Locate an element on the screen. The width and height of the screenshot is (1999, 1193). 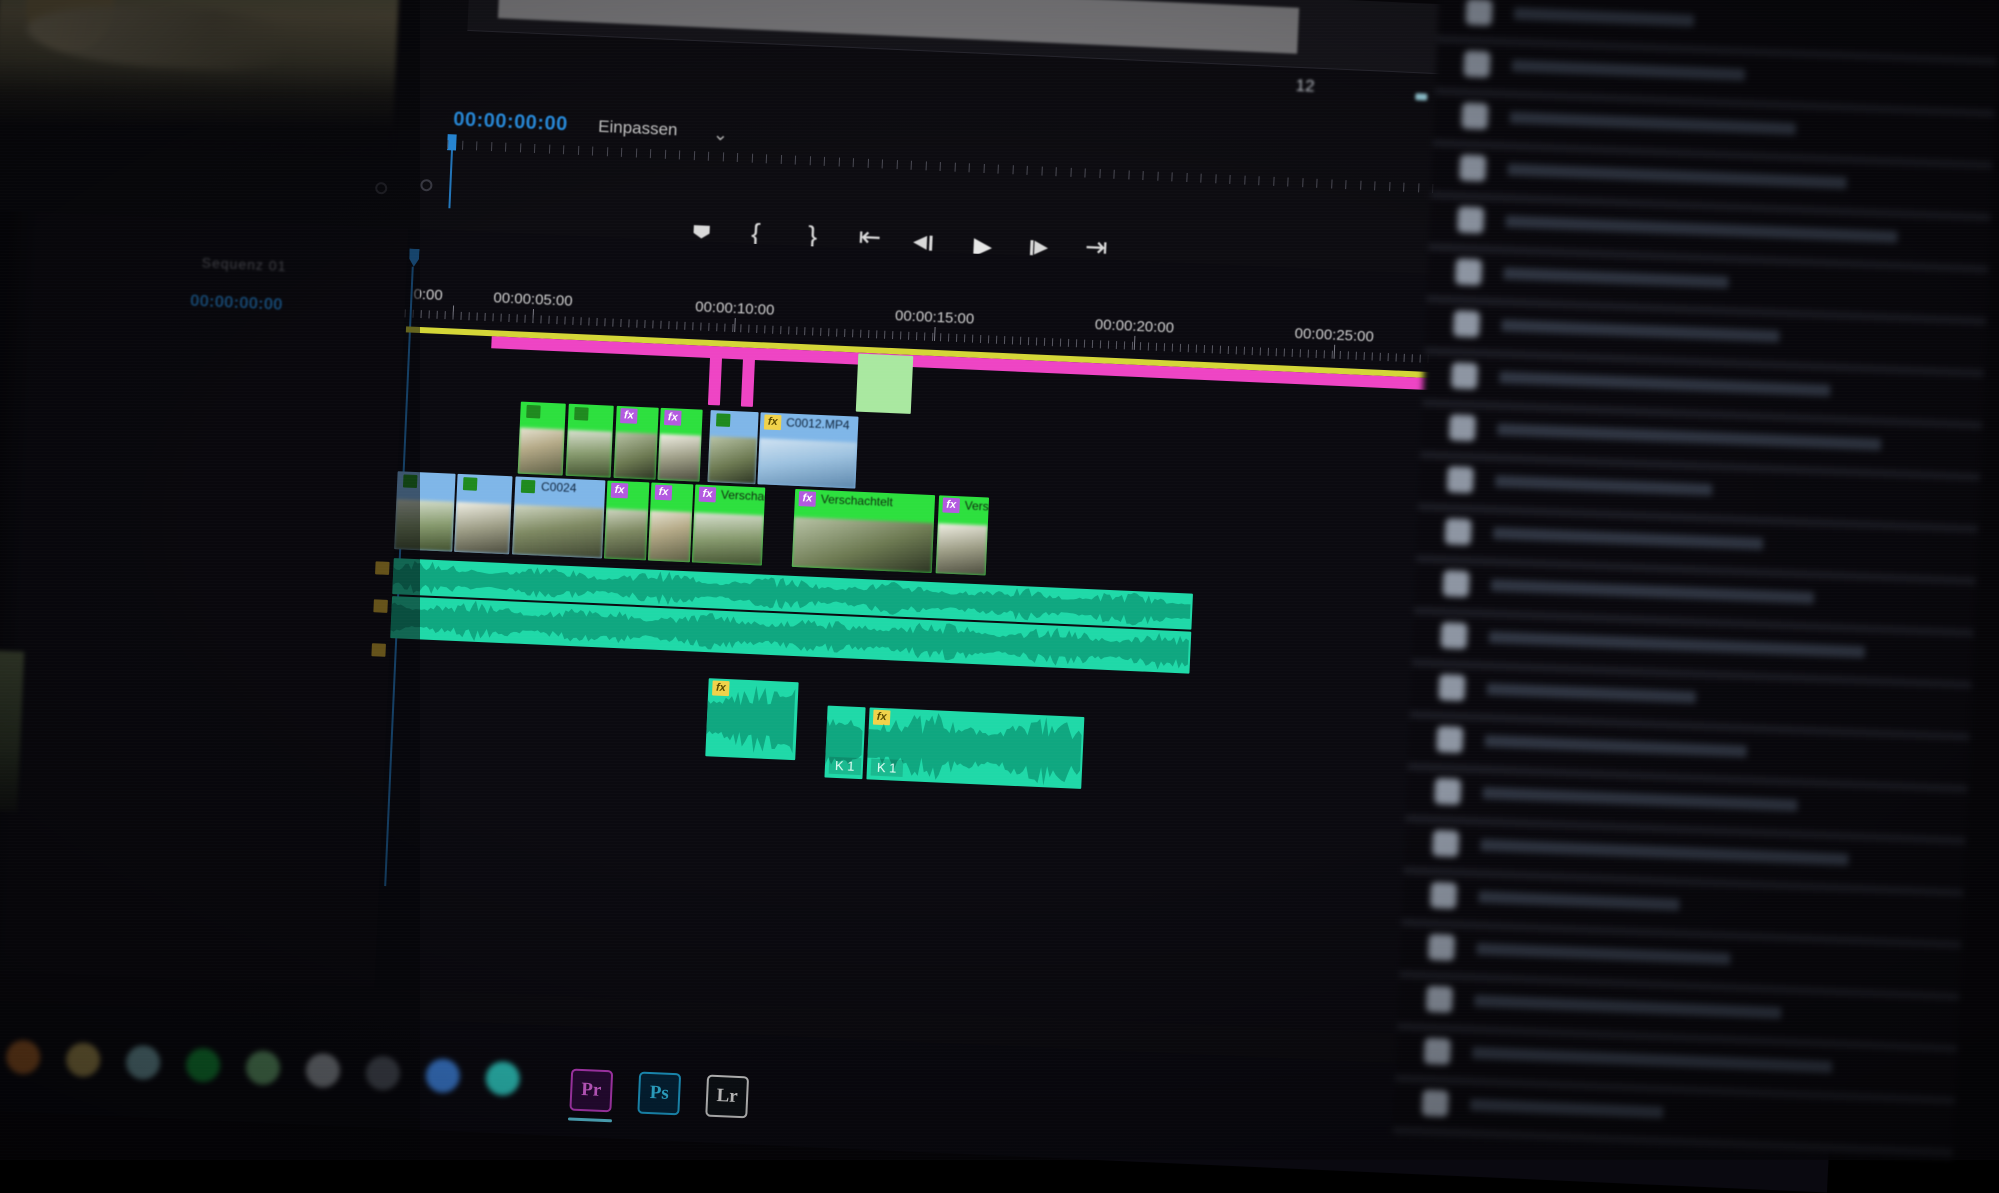
taskbar-active-indicator is located at coordinates (590, 1120).